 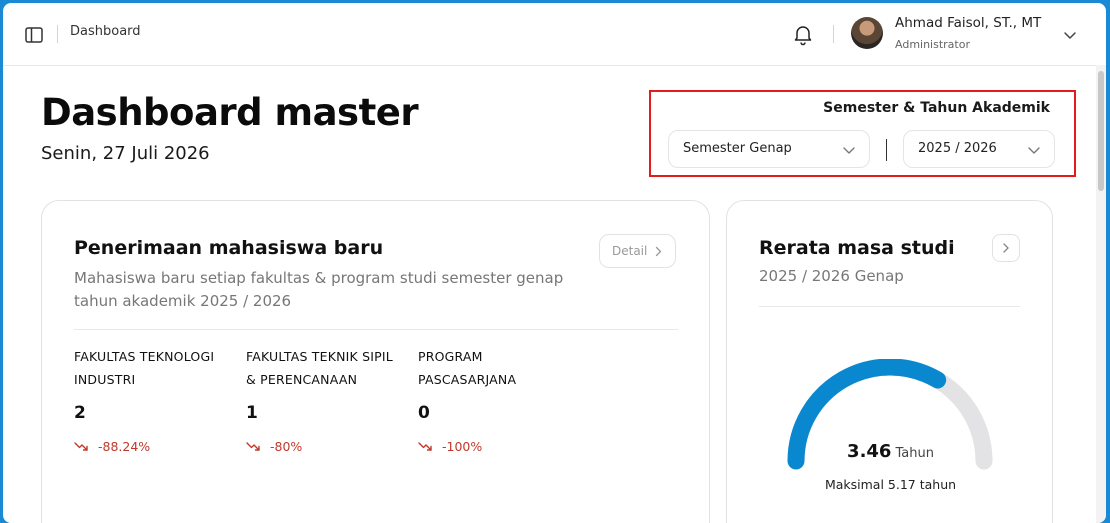 I want to click on year-select-value: 2025 / 2026, so click(x=957, y=148).